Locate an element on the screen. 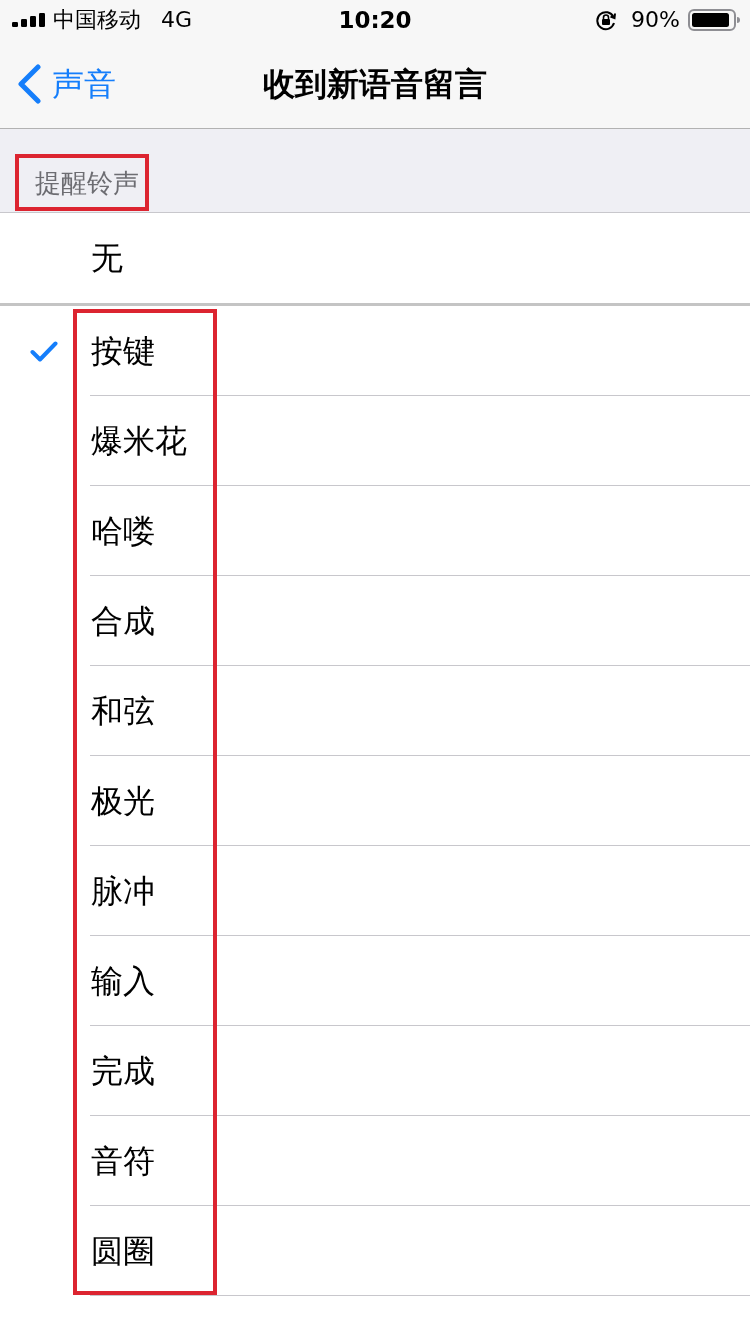  back-button: 声音 is located at coordinates (58, 84).